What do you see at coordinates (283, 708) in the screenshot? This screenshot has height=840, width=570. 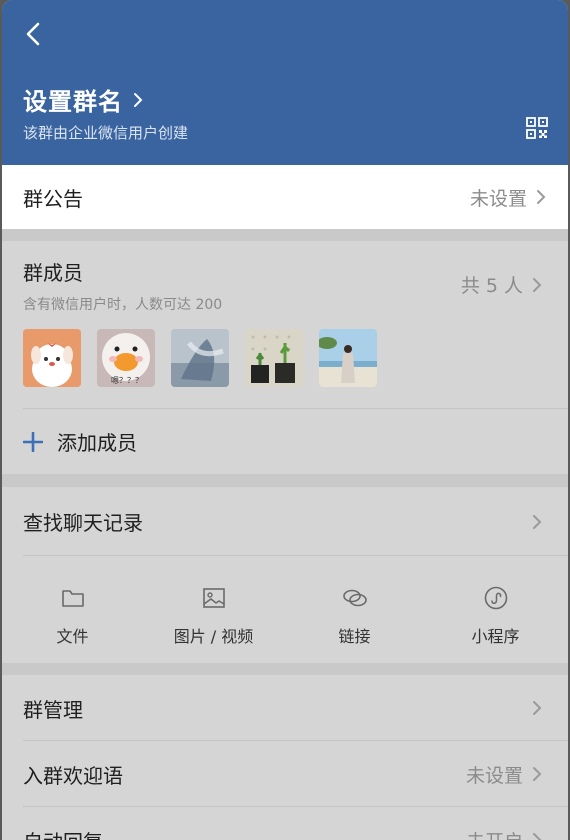 I see `group-management-row: 群管理` at bounding box center [283, 708].